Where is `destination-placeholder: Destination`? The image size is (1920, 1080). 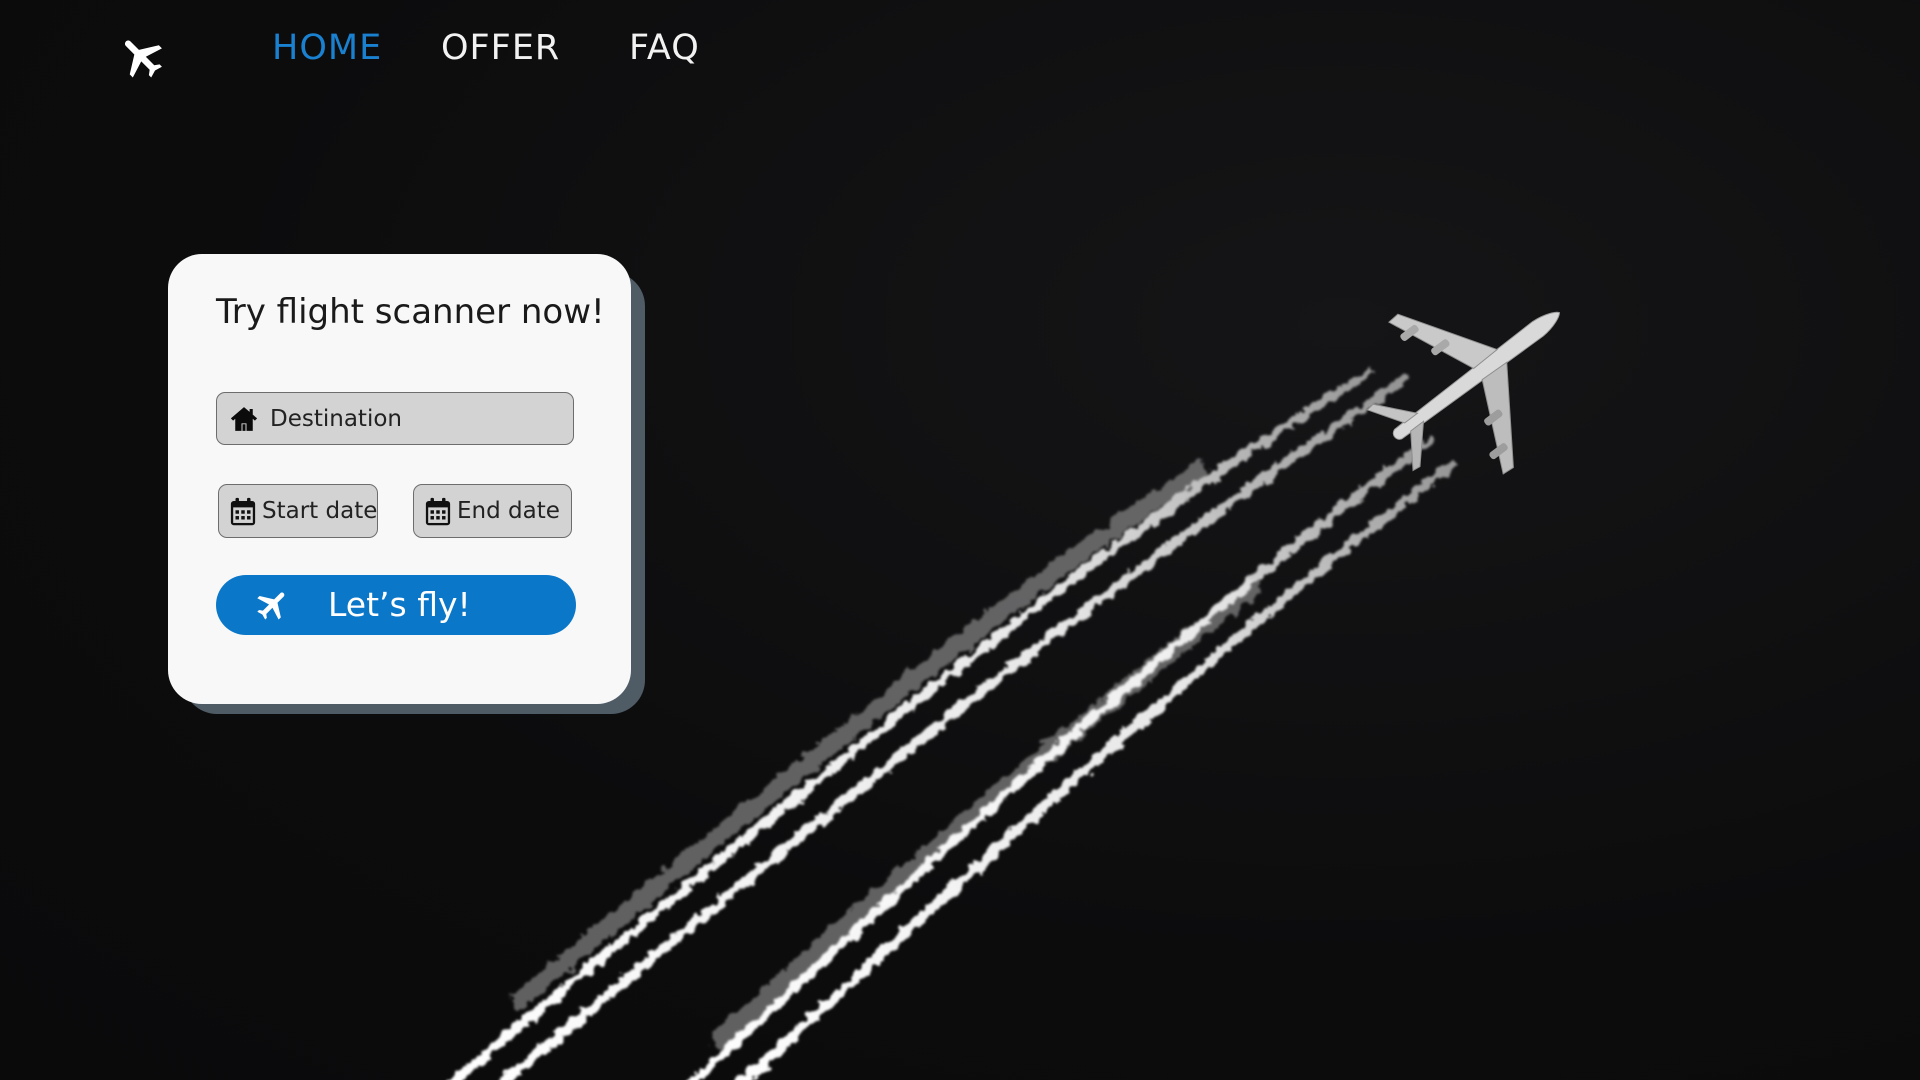 destination-placeholder: Destination is located at coordinates (336, 419).